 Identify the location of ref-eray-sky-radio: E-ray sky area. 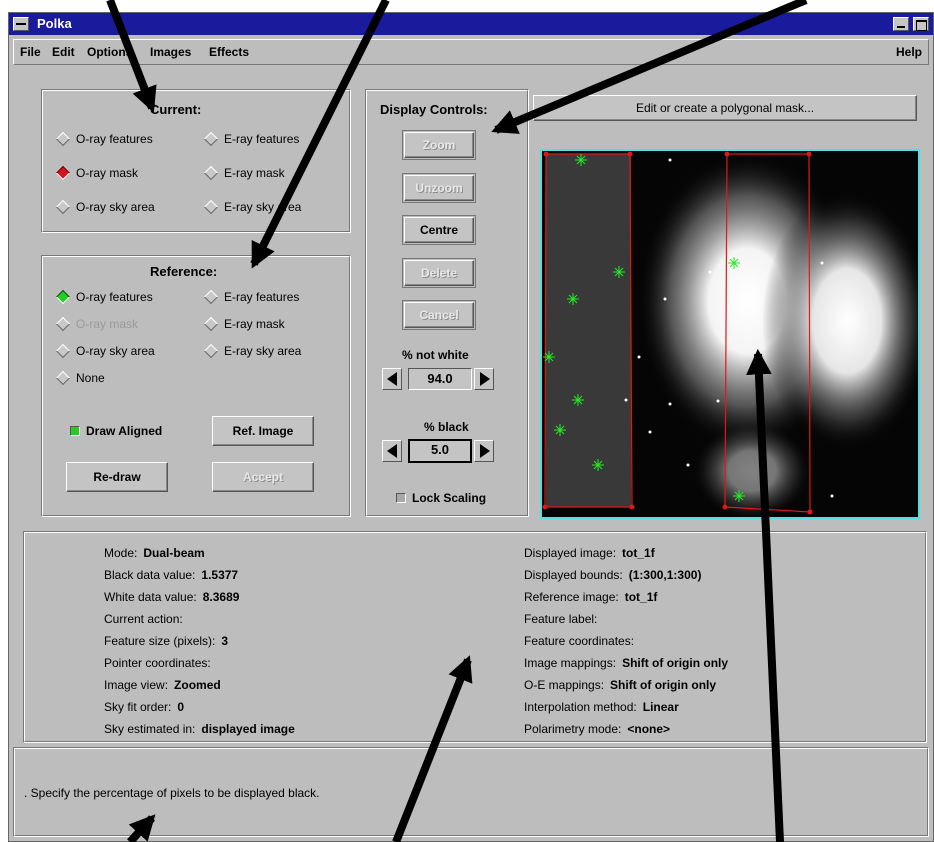
(252, 351).